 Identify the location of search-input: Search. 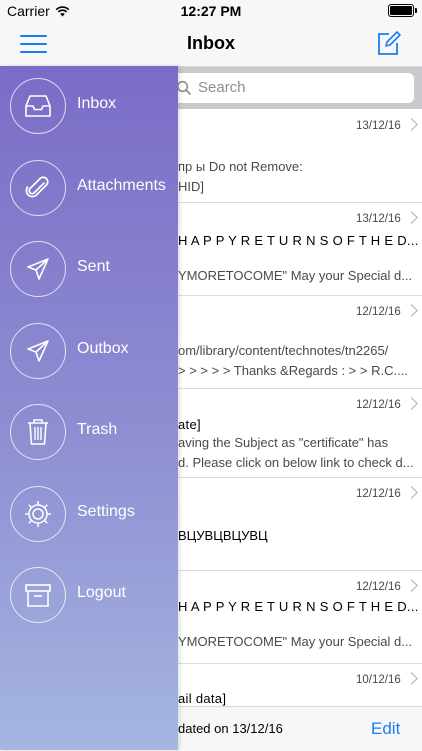
(293, 88).